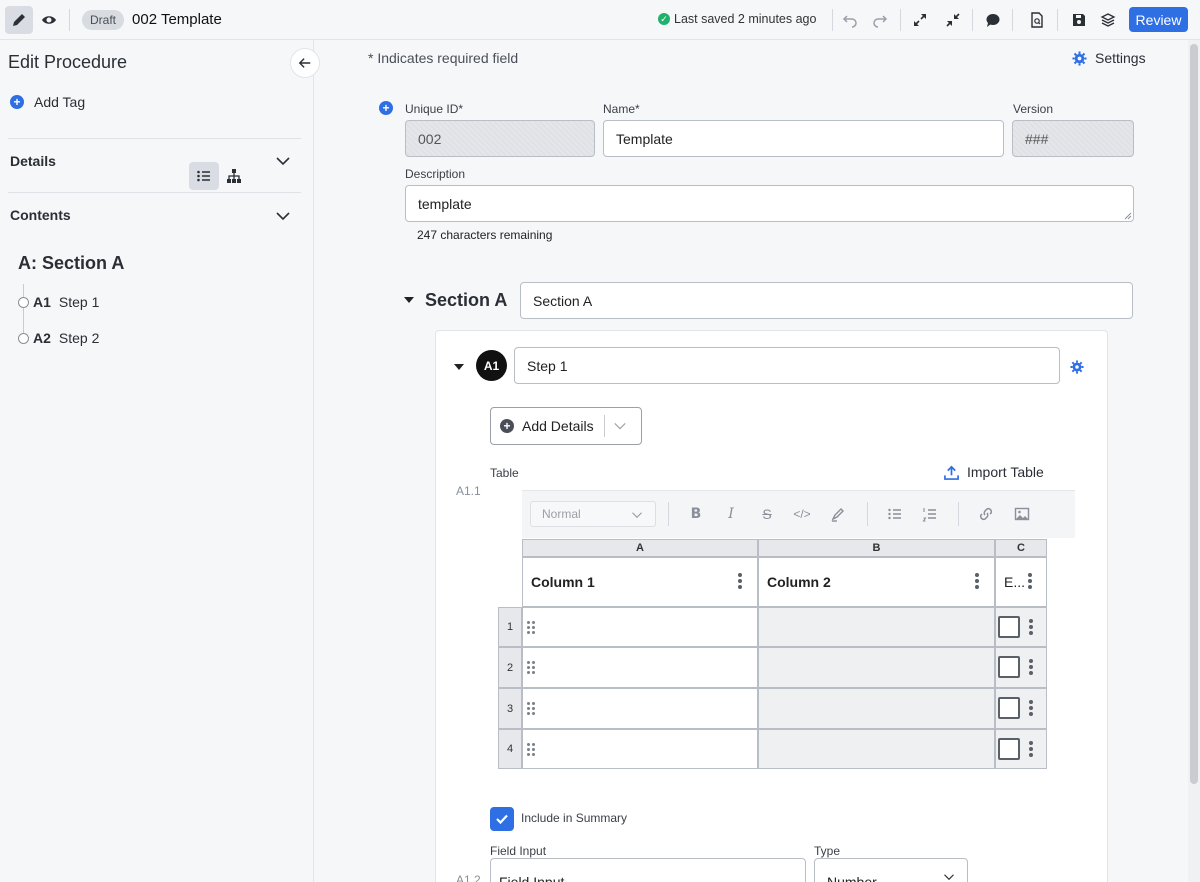  I want to click on expand-icon, so click(920, 20).